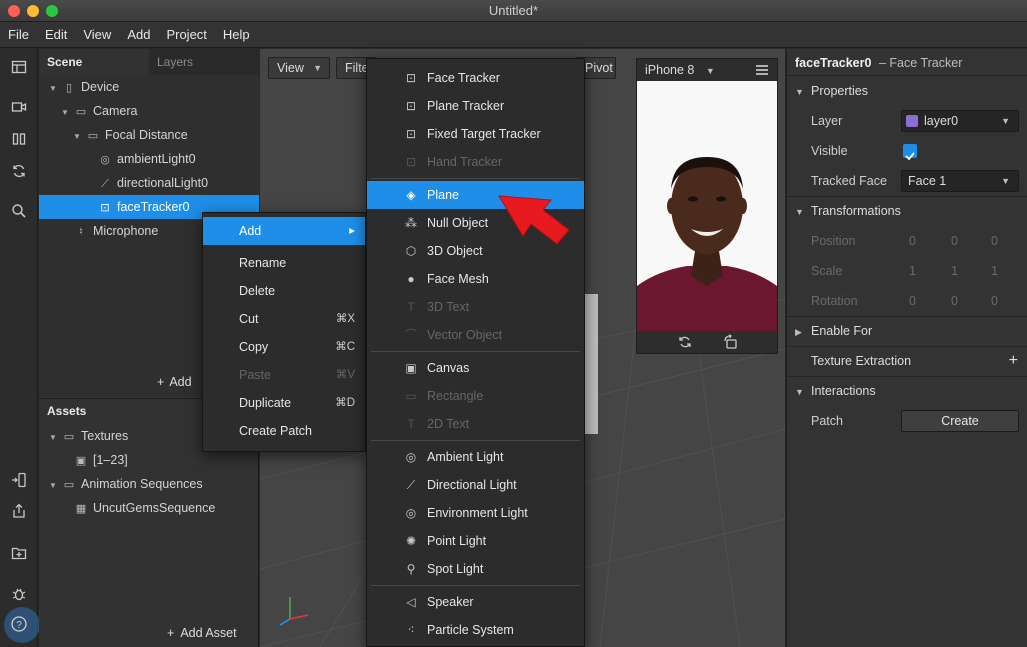 This screenshot has height=647, width=1027. I want to click on add-menu-item-environment-light: ◎ Environment Light, so click(475, 513).